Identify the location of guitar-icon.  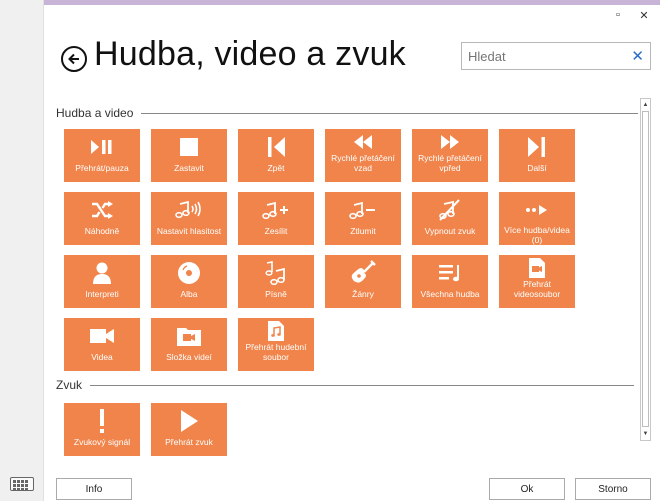
(363, 273).